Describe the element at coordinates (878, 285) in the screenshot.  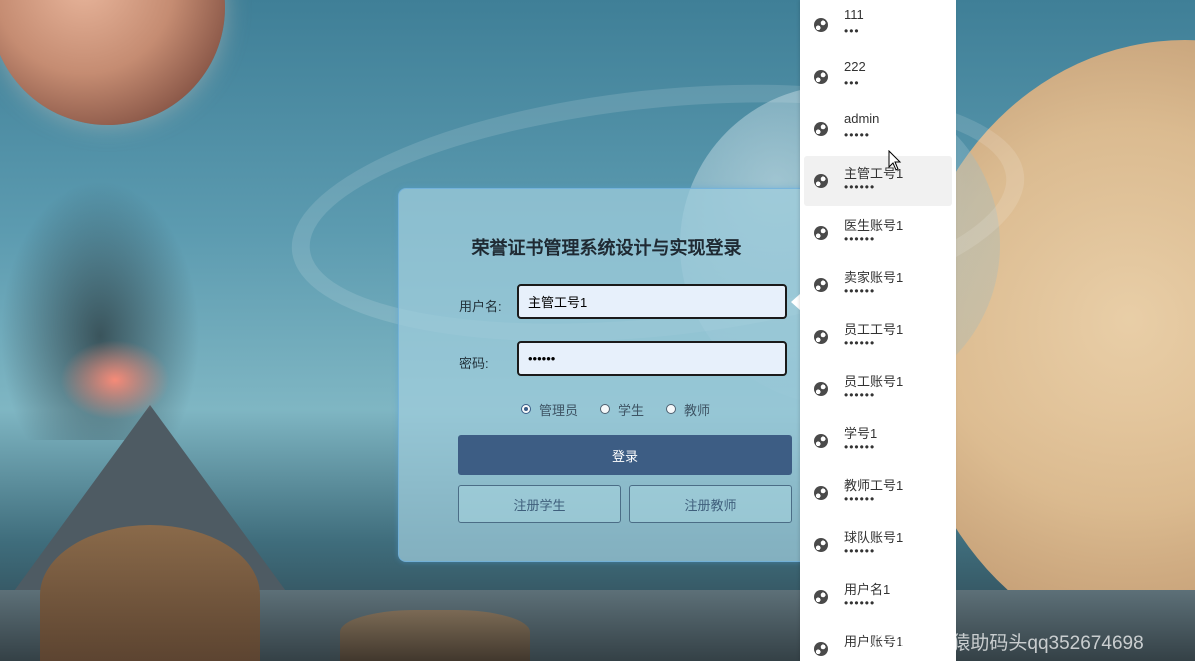
I see `autofill-item: 卖家账号1 ••••••` at that location.